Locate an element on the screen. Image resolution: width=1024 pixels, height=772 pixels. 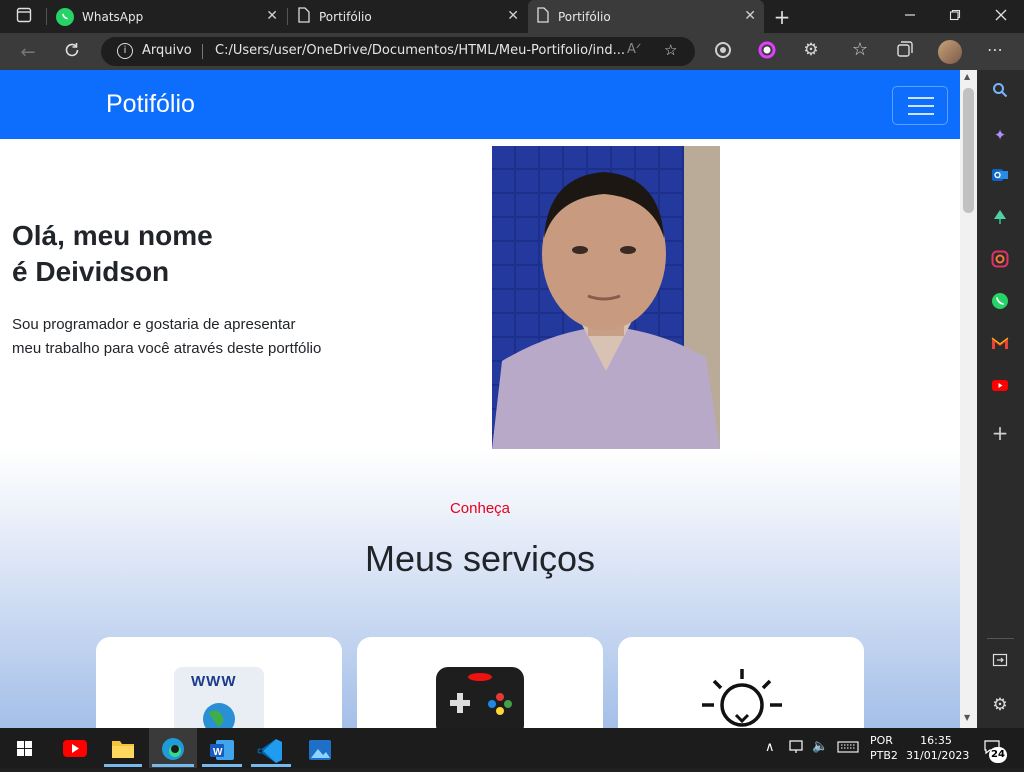
clock-date: 31/01/2023 is located at coordinates (938, 755).